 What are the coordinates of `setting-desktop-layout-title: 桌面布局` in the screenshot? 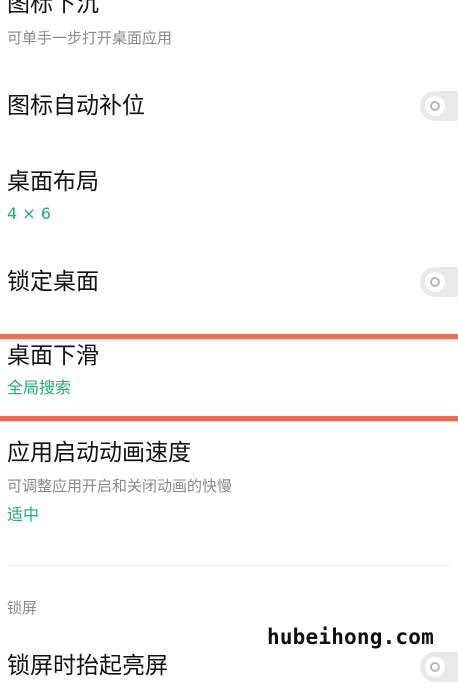 It's located at (53, 182).